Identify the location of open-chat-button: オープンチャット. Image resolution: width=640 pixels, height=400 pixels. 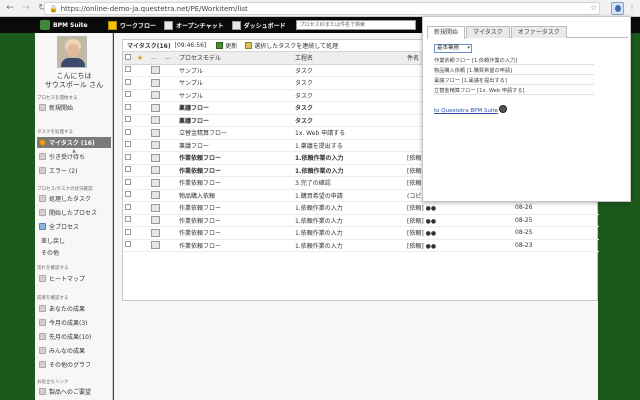
(194, 25).